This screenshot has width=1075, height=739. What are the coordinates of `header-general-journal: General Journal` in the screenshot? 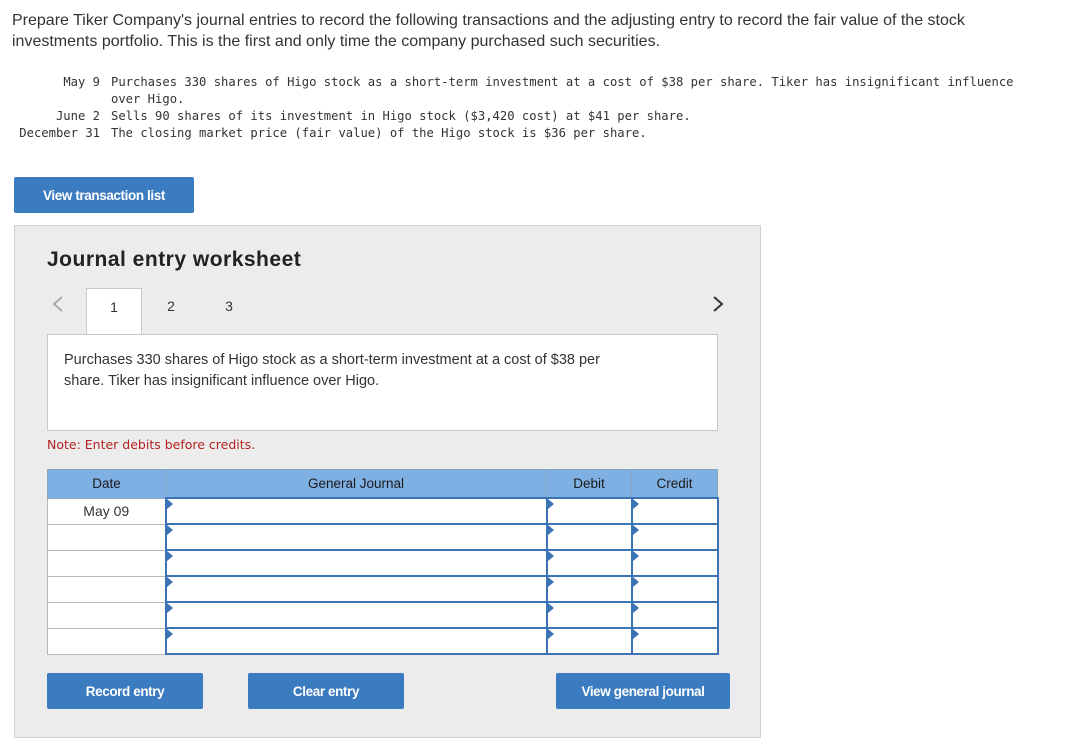 It's located at (356, 484).